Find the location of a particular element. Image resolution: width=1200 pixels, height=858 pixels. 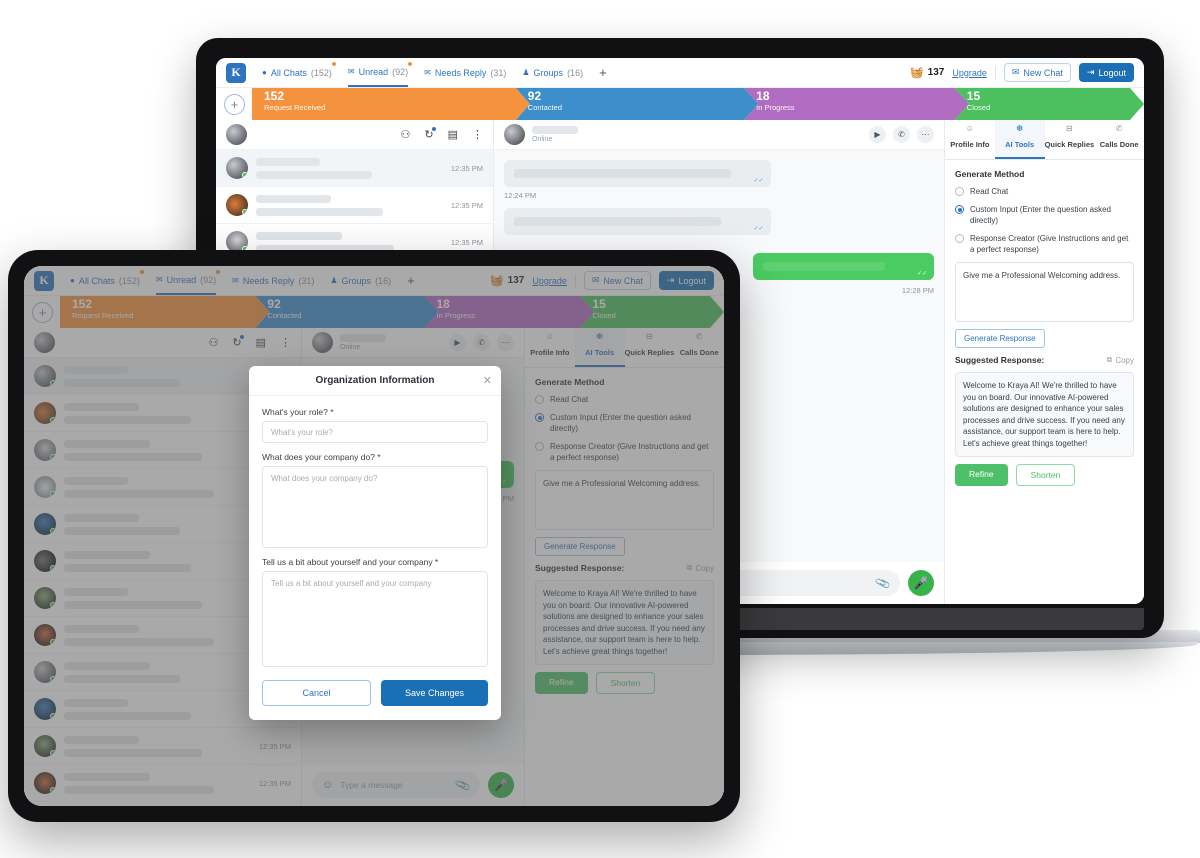

generate-method-option: Read Chat is located at coordinates (1044, 191).